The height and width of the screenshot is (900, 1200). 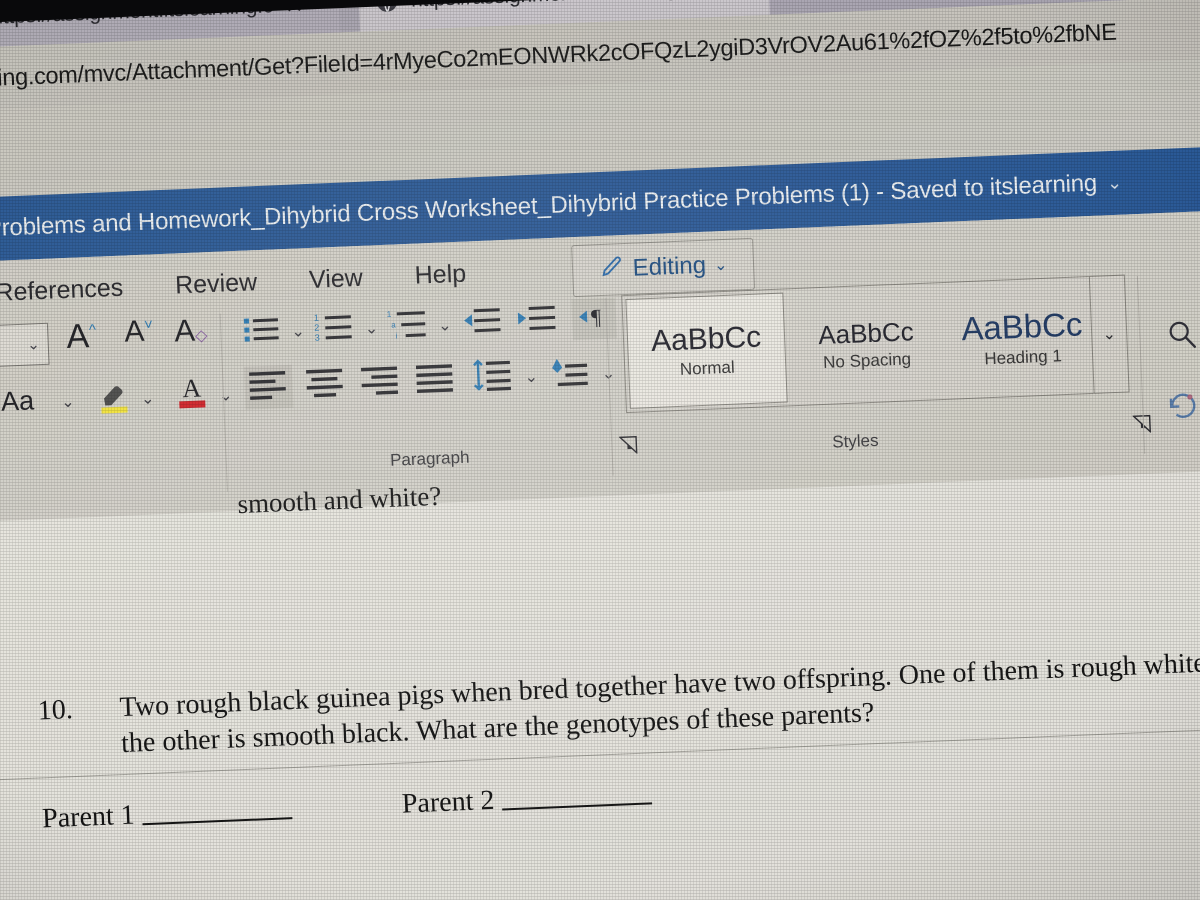 I want to click on grow-font-icon: A^, so click(x=81, y=337).